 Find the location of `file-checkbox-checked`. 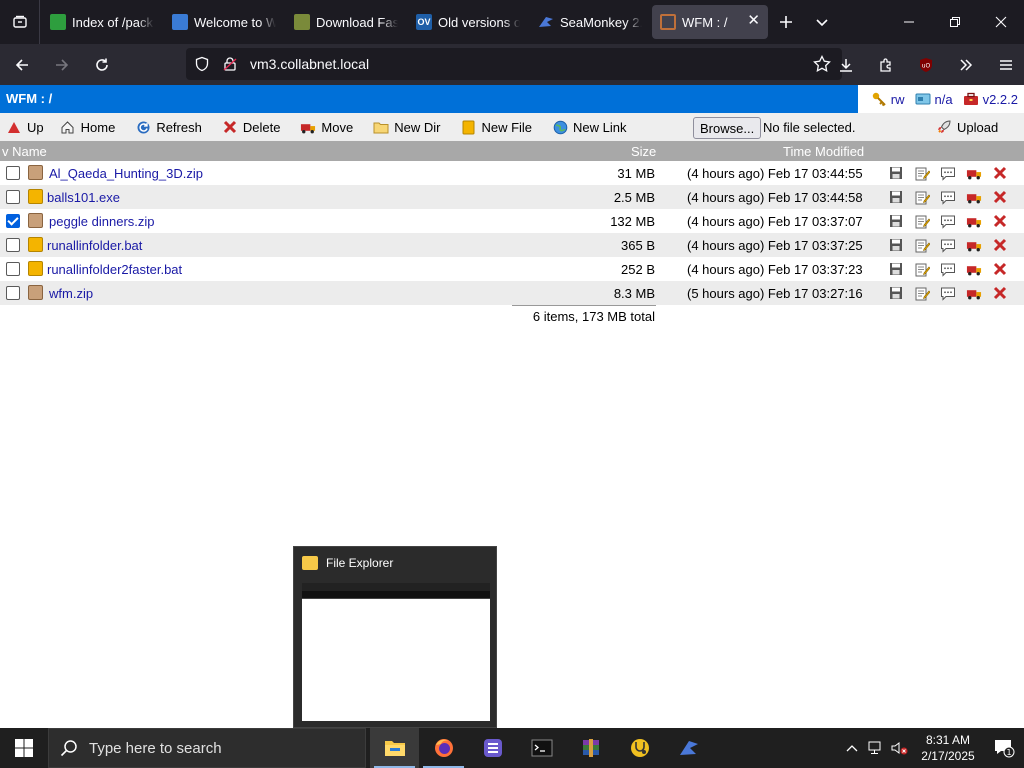

file-checkbox-checked is located at coordinates (13, 221).